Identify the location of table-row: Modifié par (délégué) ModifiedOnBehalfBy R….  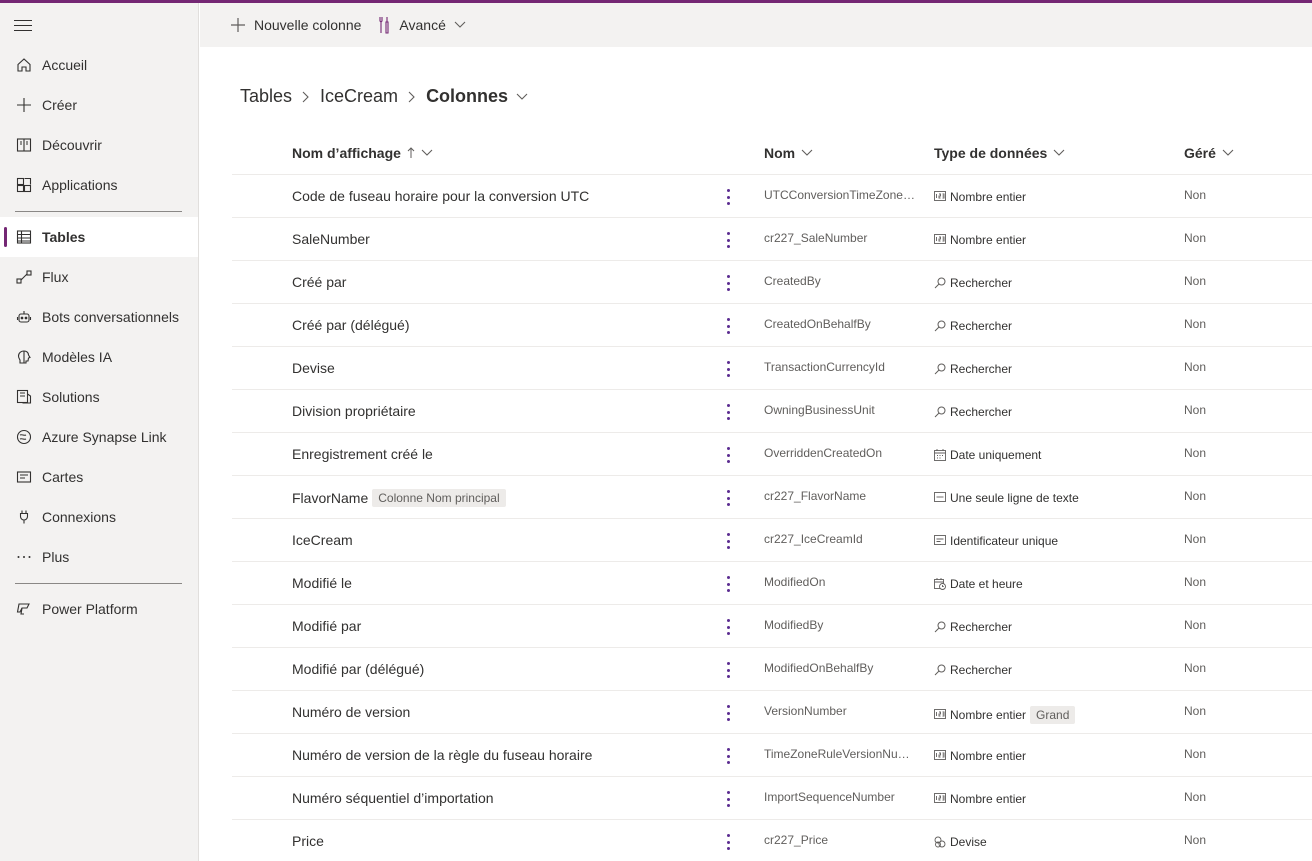
(772, 669).